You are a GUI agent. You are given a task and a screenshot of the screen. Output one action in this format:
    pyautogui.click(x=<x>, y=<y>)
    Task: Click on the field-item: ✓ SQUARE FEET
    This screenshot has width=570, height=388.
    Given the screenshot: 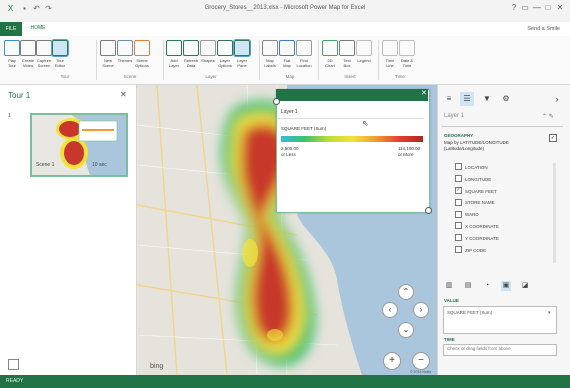 What is the action you would take?
    pyautogui.click(x=476, y=191)
    